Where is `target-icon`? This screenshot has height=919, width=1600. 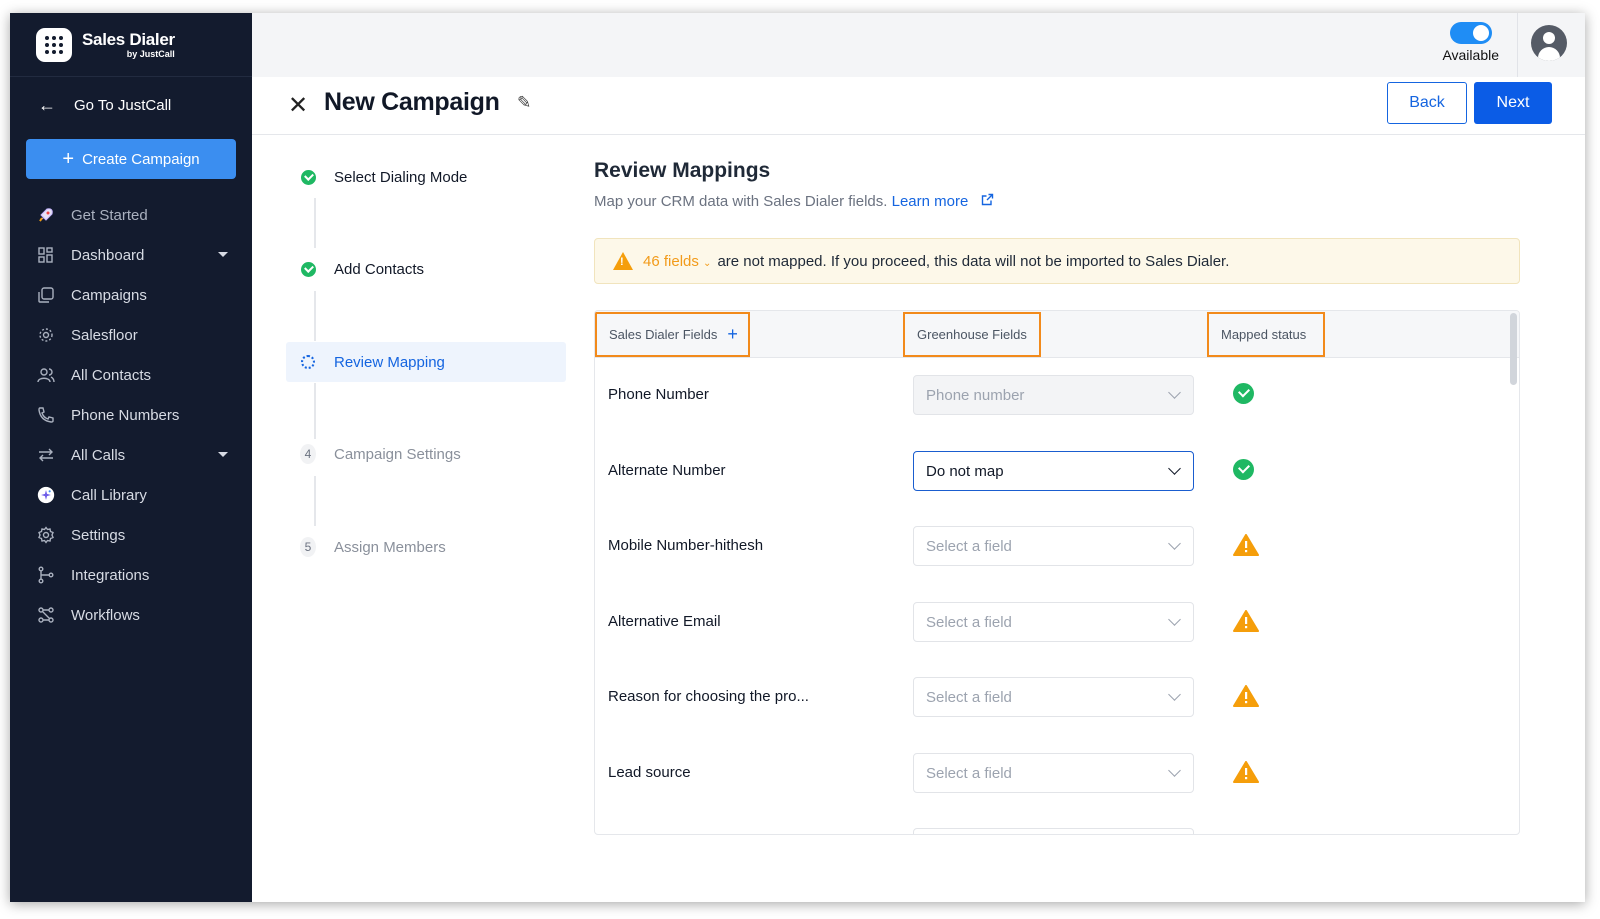
target-icon is located at coordinates (46, 335).